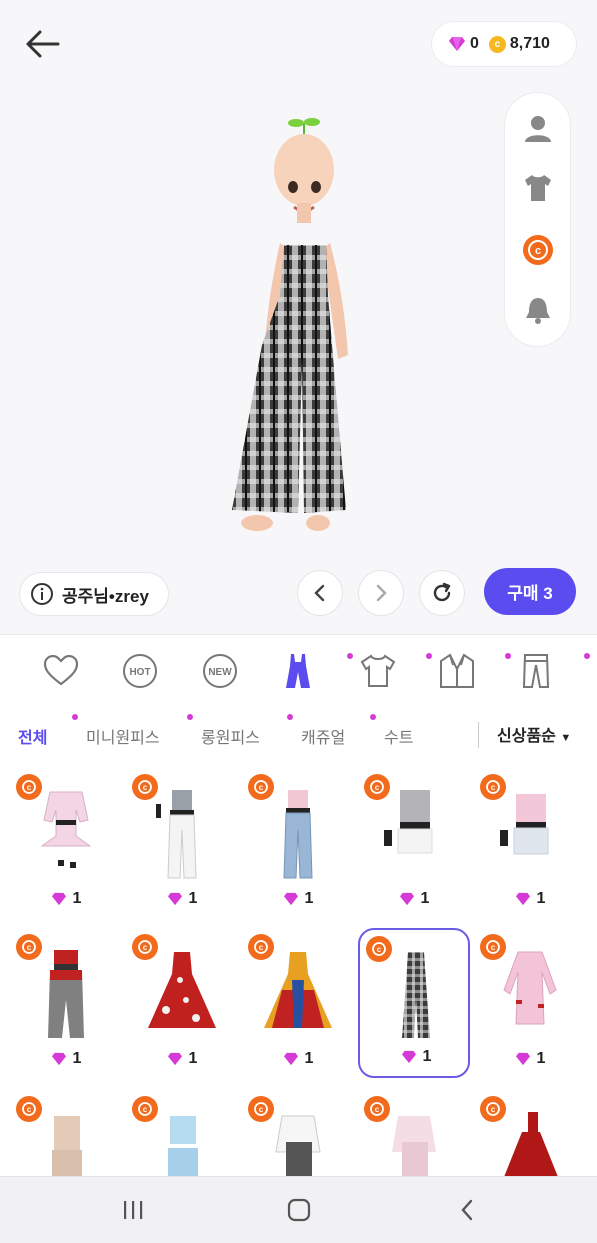 The height and width of the screenshot is (1243, 597). What do you see at coordinates (32, 736) in the screenshot?
I see `subtab-all: 전체` at bounding box center [32, 736].